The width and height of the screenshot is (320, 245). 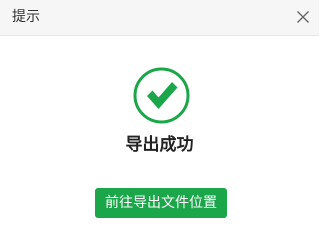 I want to click on check-circle-icon, so click(x=161, y=95).